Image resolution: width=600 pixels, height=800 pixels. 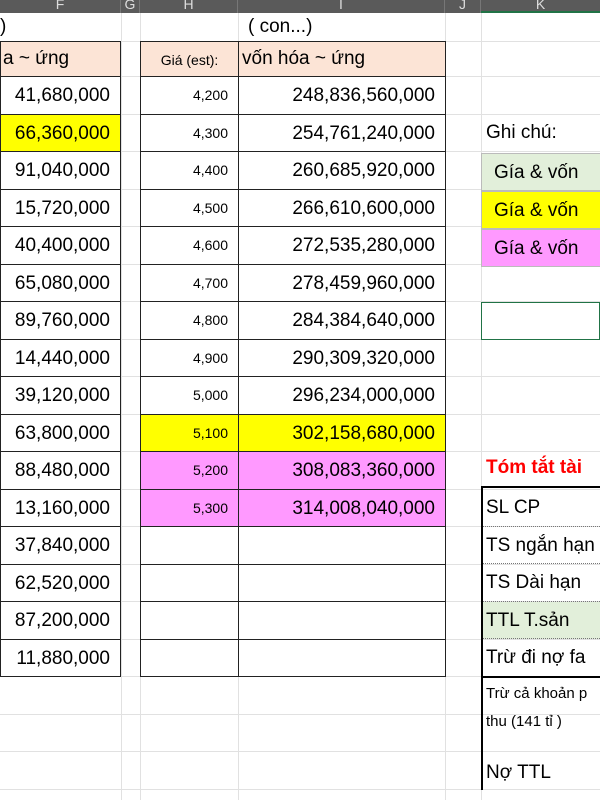 What do you see at coordinates (189, 132) in the screenshot?
I see `price-cell: 4,300` at bounding box center [189, 132].